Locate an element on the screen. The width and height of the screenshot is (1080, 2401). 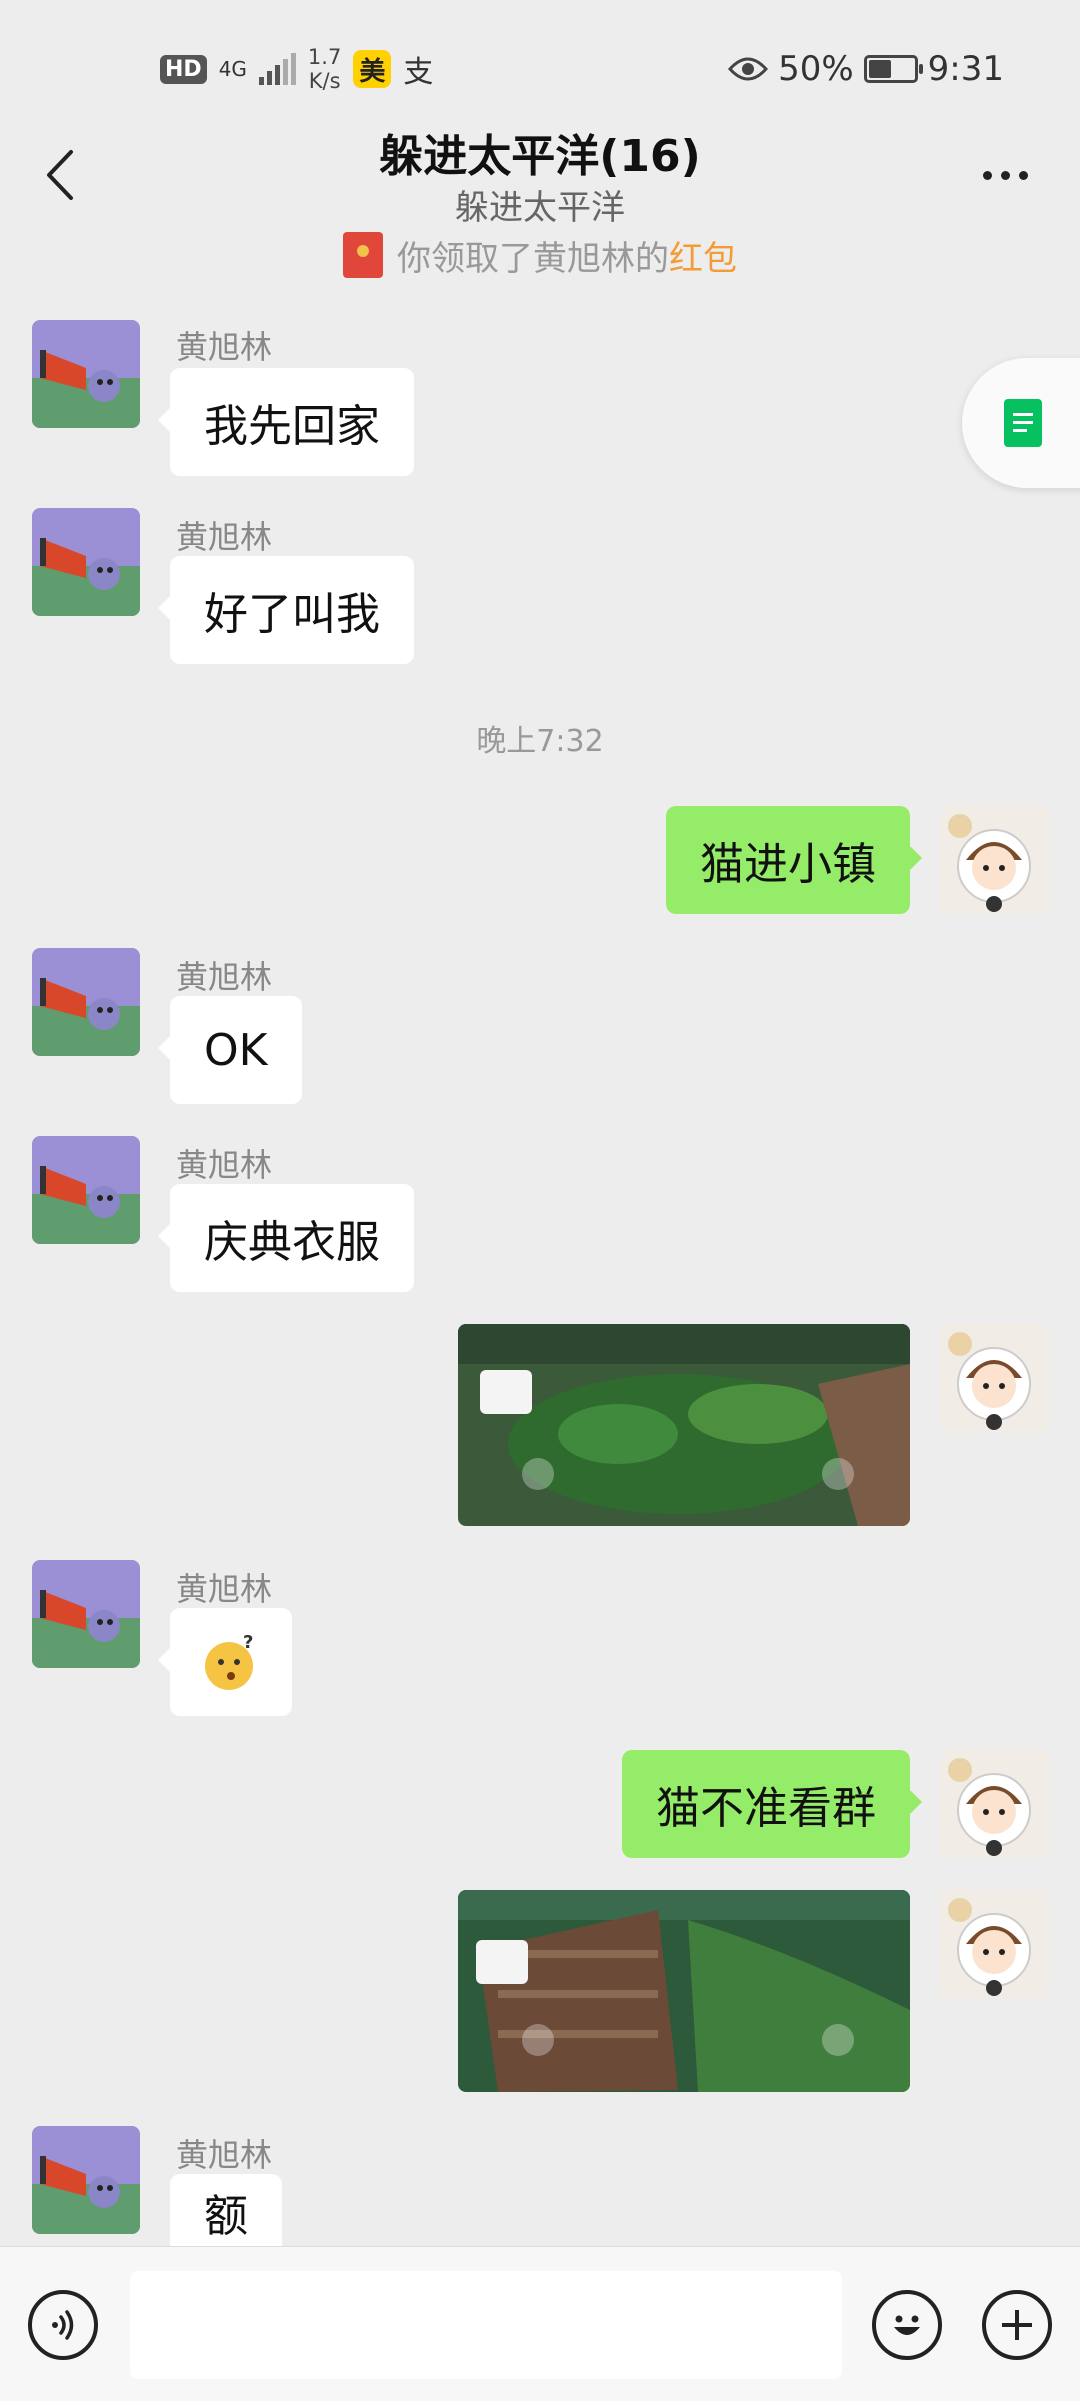
message-bubble: OK is located at coordinates (230, 1050).